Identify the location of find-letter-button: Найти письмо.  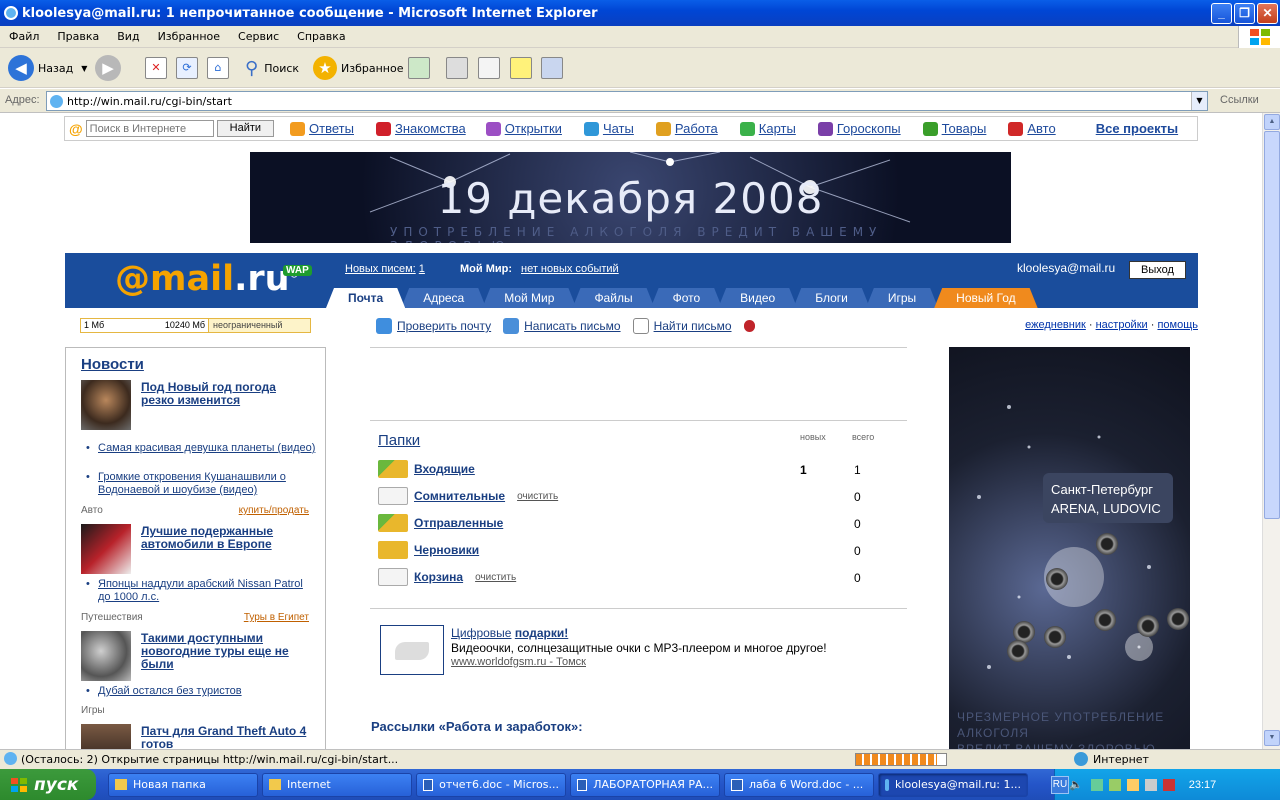
(682, 326).